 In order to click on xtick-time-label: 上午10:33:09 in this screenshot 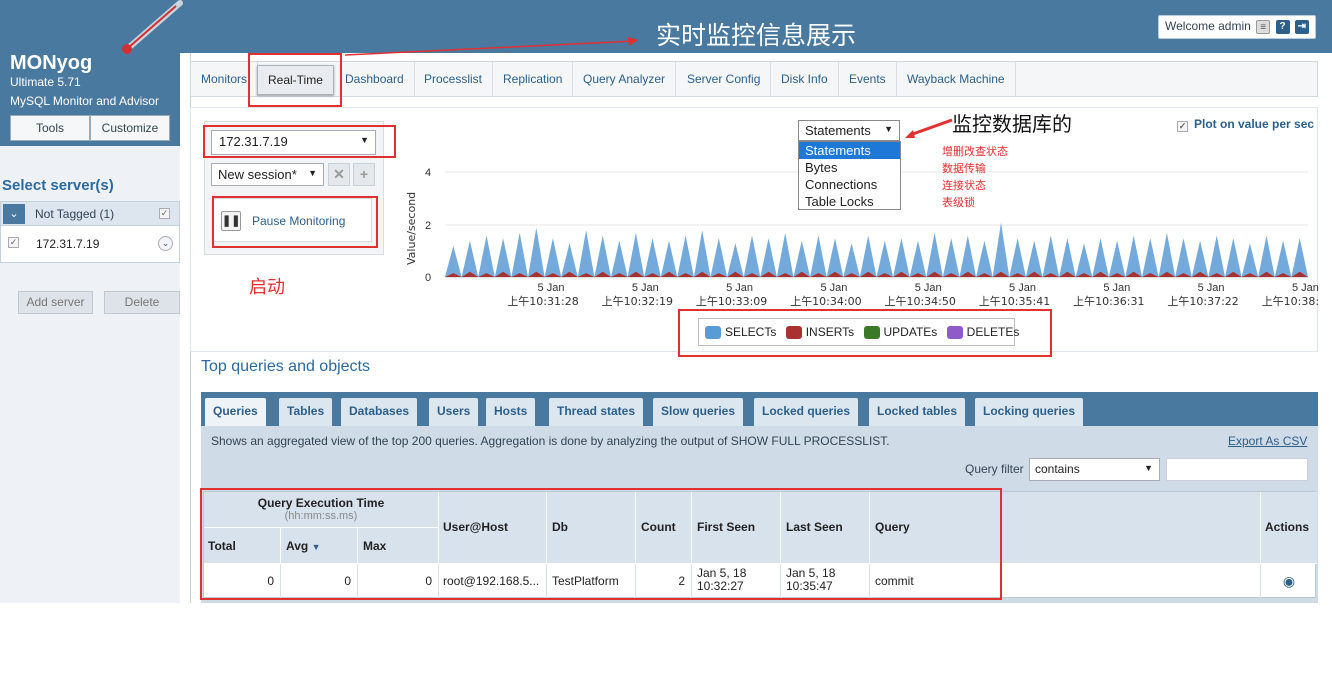, I will do `click(731, 301)`.